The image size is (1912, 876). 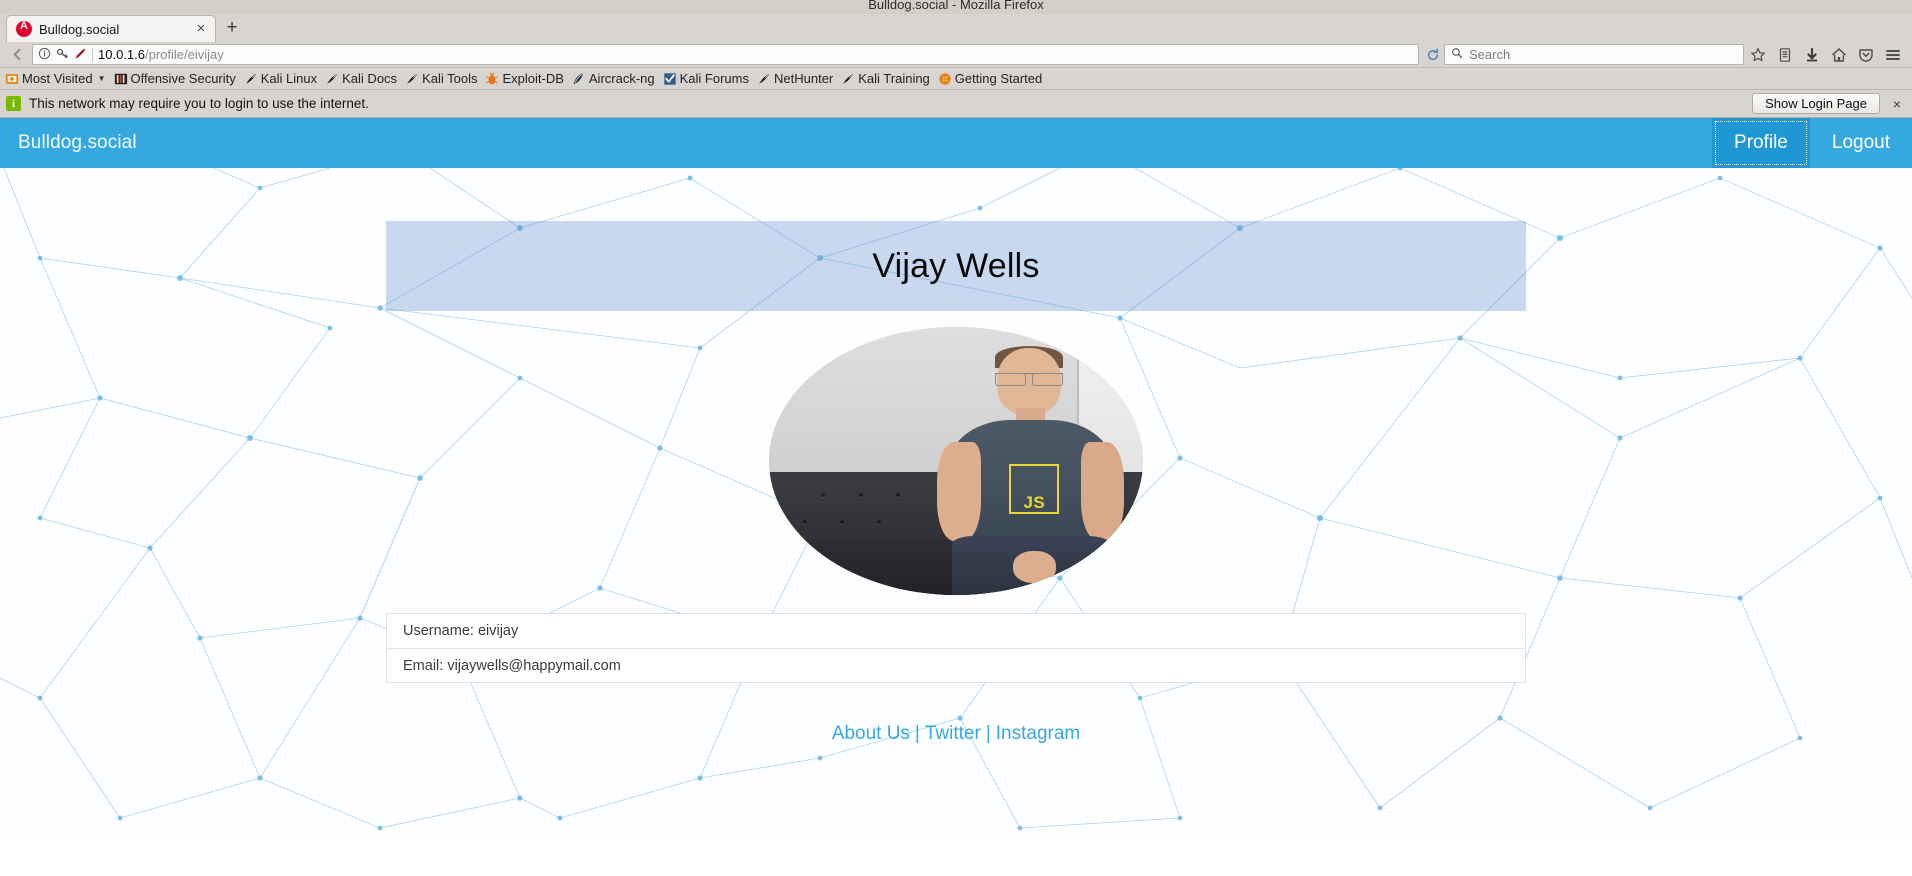 I want to click on profile-name-banner: Vijay Wells, so click(x=956, y=266).